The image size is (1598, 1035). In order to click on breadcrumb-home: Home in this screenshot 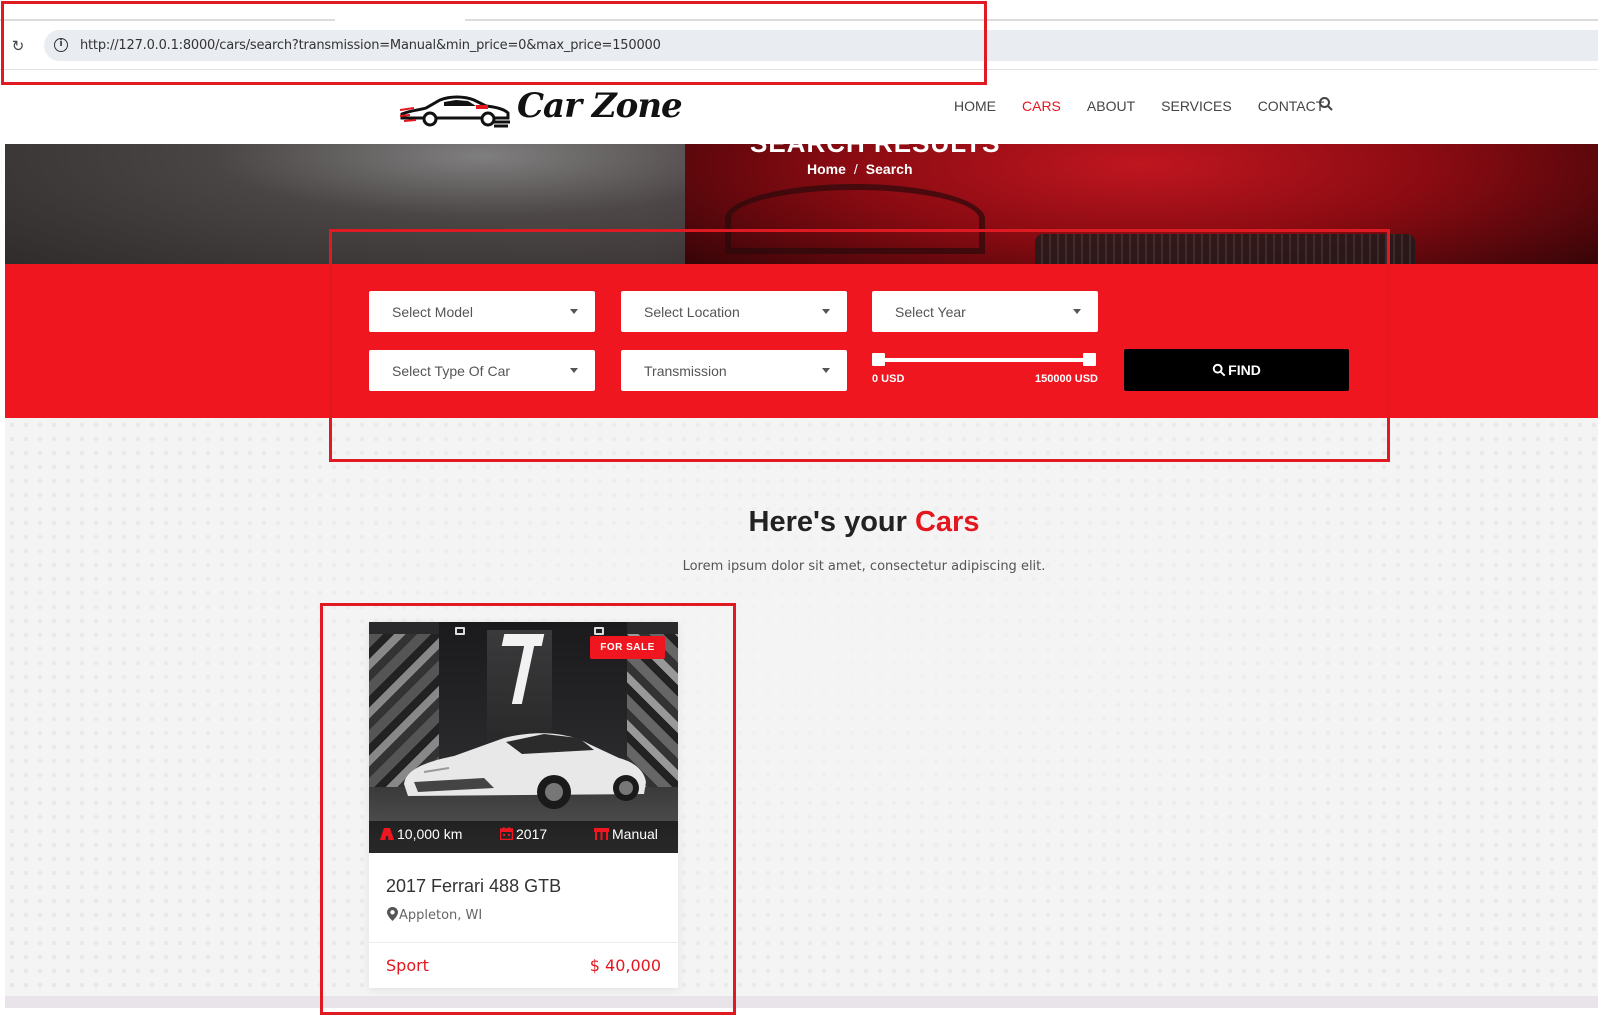, I will do `click(826, 169)`.